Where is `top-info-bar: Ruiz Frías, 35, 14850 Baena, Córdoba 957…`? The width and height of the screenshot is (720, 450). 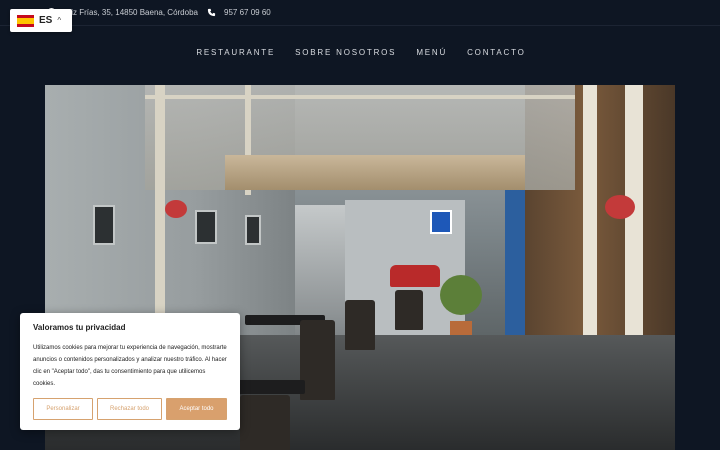
top-info-bar: Ruiz Frías, 35, 14850 Baena, Córdoba 957… is located at coordinates (360, 13).